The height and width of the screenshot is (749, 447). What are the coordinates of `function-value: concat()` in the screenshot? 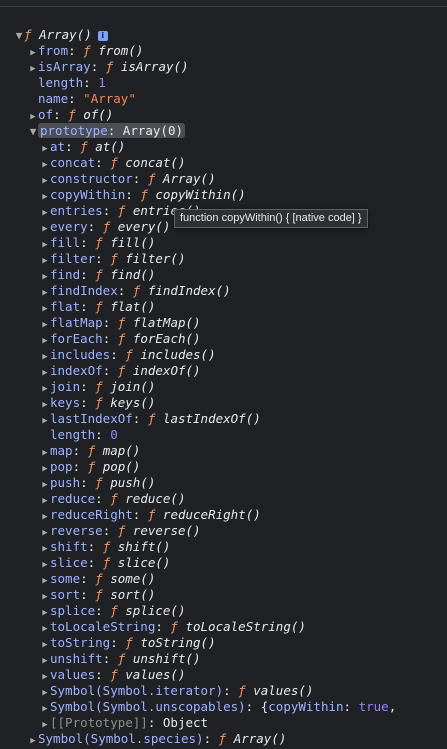 It's located at (155, 162).